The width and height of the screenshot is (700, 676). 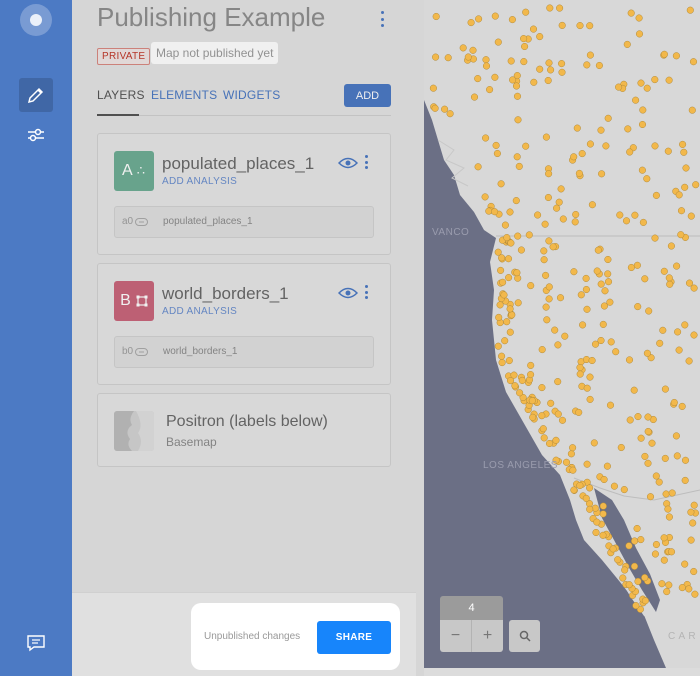 I want to click on privacy-badge: PRIVATE, so click(x=124, y=56).